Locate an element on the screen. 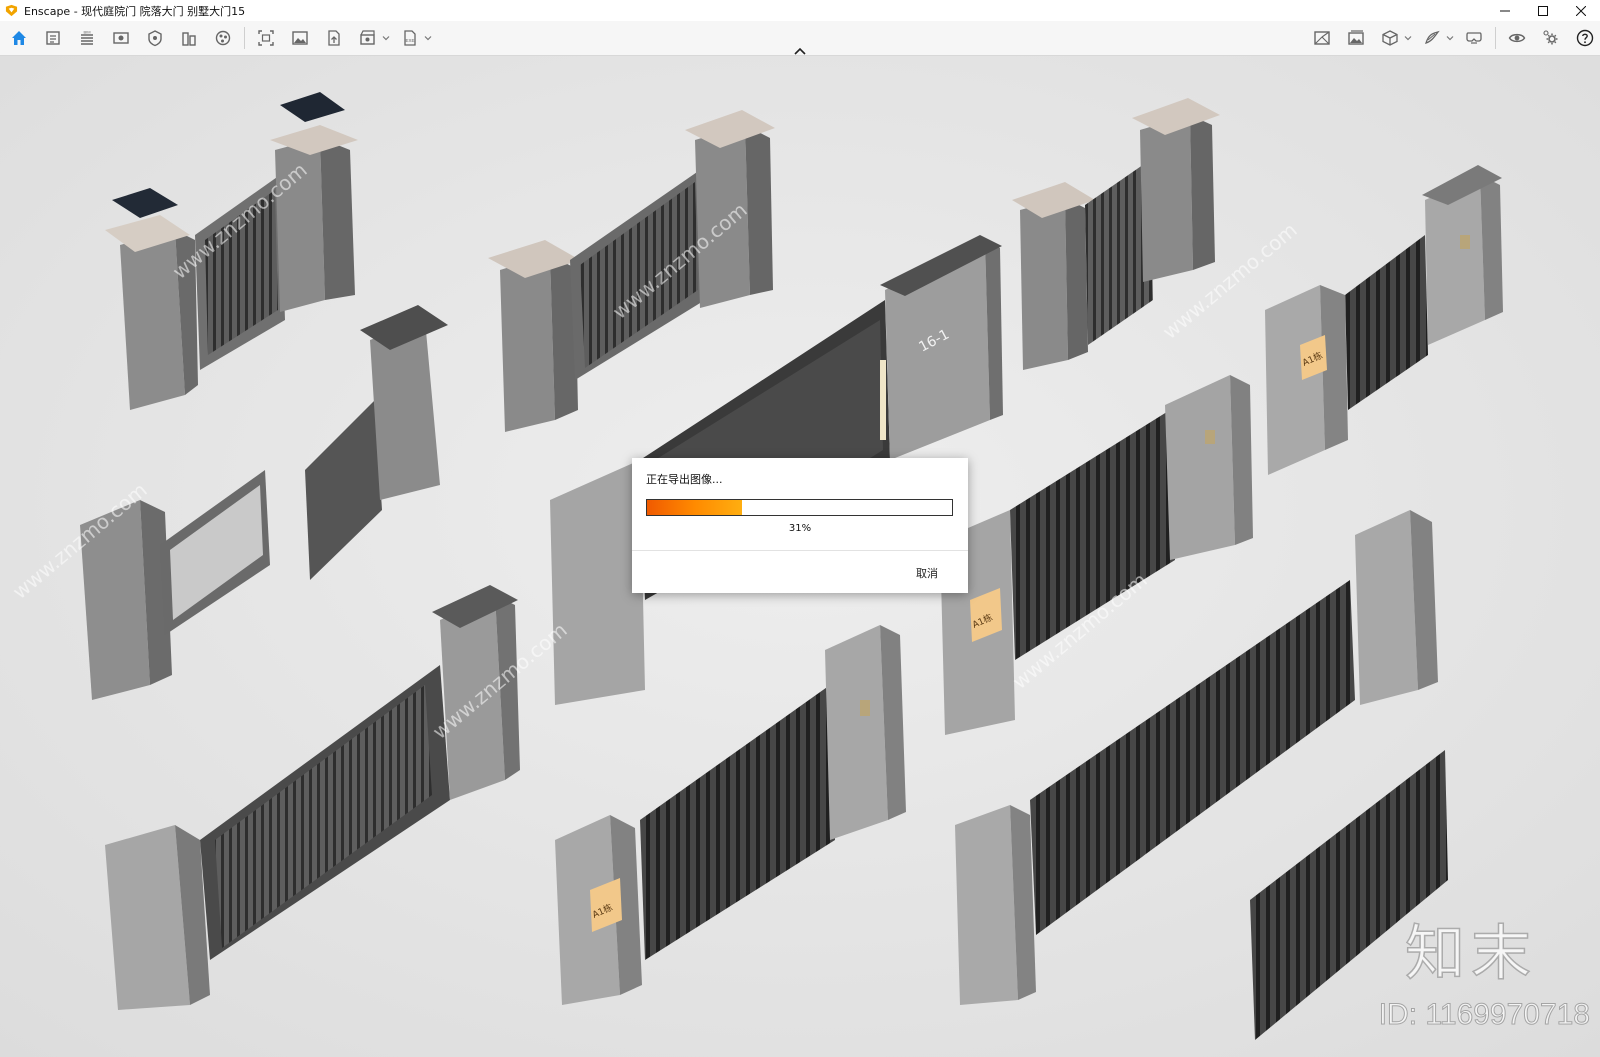 Image resolution: width=1600 pixels, height=1057 pixels. svg-text: BIM is located at coordinates (86, 32).